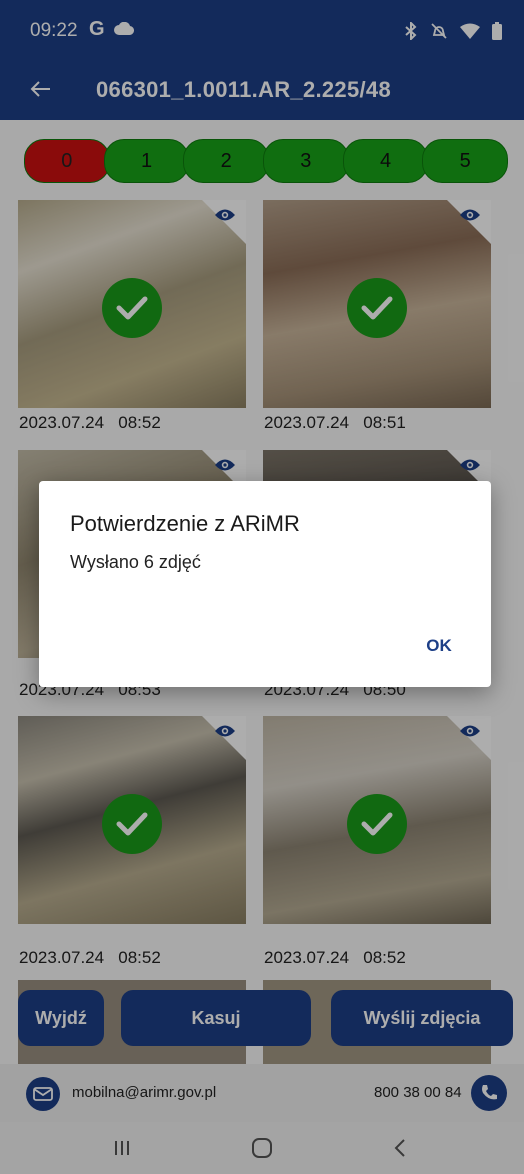 Image resolution: width=524 pixels, height=1174 pixels. What do you see at coordinates (135, 562) in the screenshot?
I see `dialog-message: Wysłano 6 zdjęć` at bounding box center [135, 562].